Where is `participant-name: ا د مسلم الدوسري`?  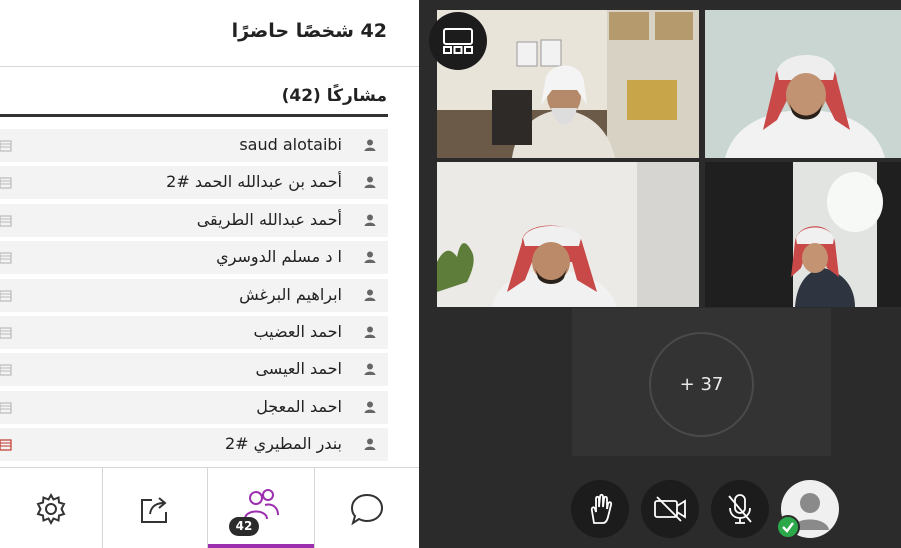 participant-name: ا د مسلم الدوسري is located at coordinates (279, 257).